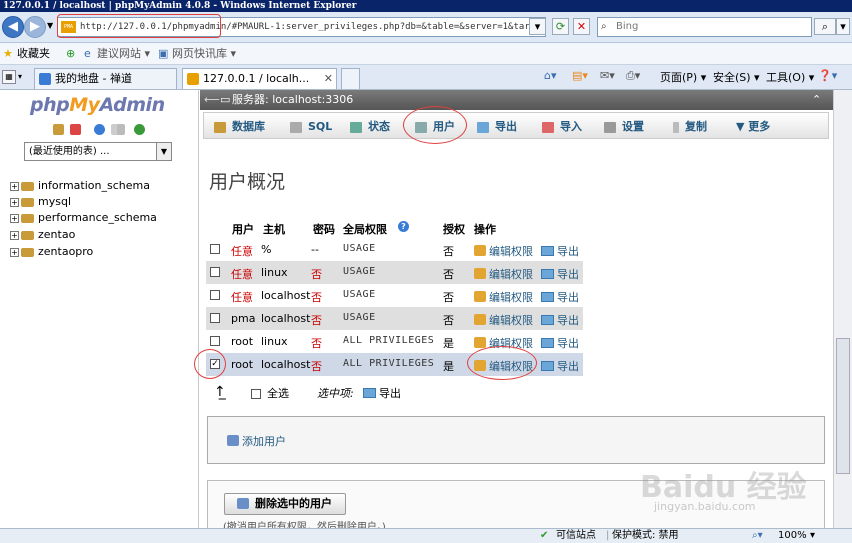  Describe the element at coordinates (311, 126) in the screenshot. I see `tab-sql: SQL` at that location.